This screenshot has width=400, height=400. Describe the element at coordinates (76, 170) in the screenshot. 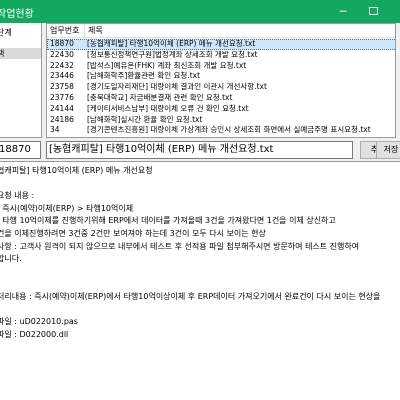

I see `content-line: 협캐피탈] 타행10억이체 (ERP) 메뉴 개선요청` at that location.